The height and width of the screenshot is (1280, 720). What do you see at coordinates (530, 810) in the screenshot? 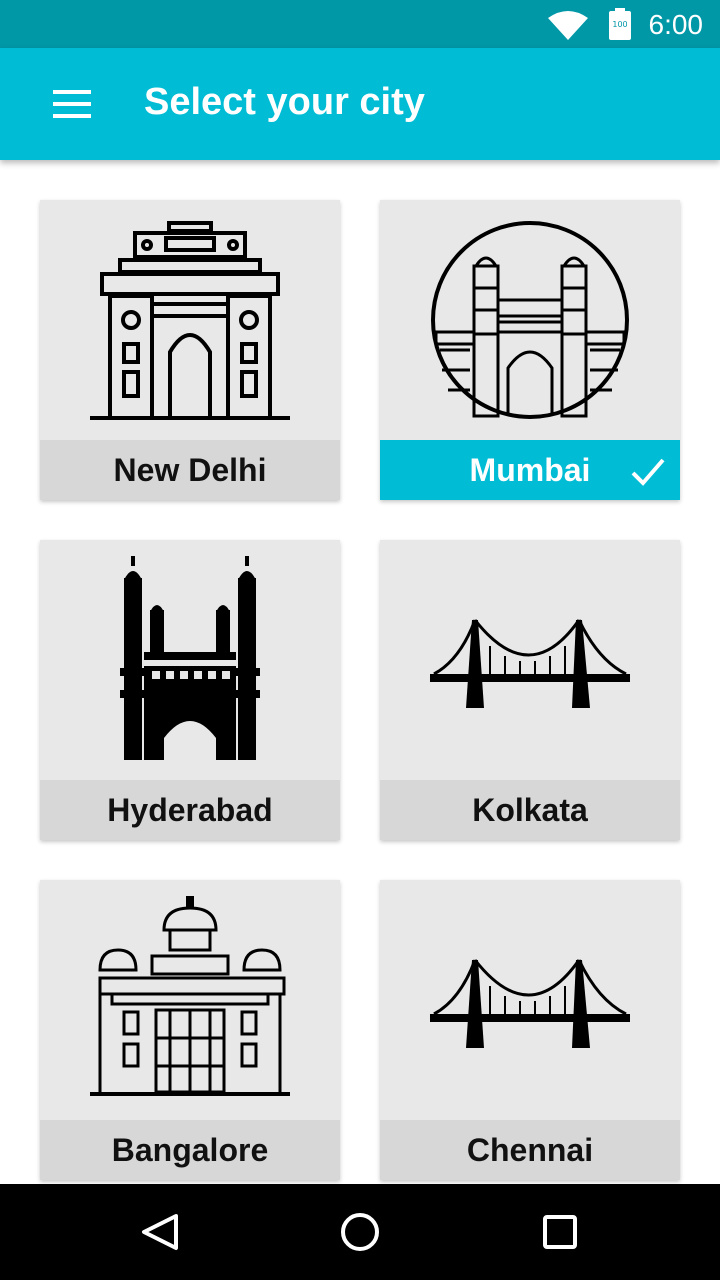
I see `city-label: Kolkata` at bounding box center [530, 810].